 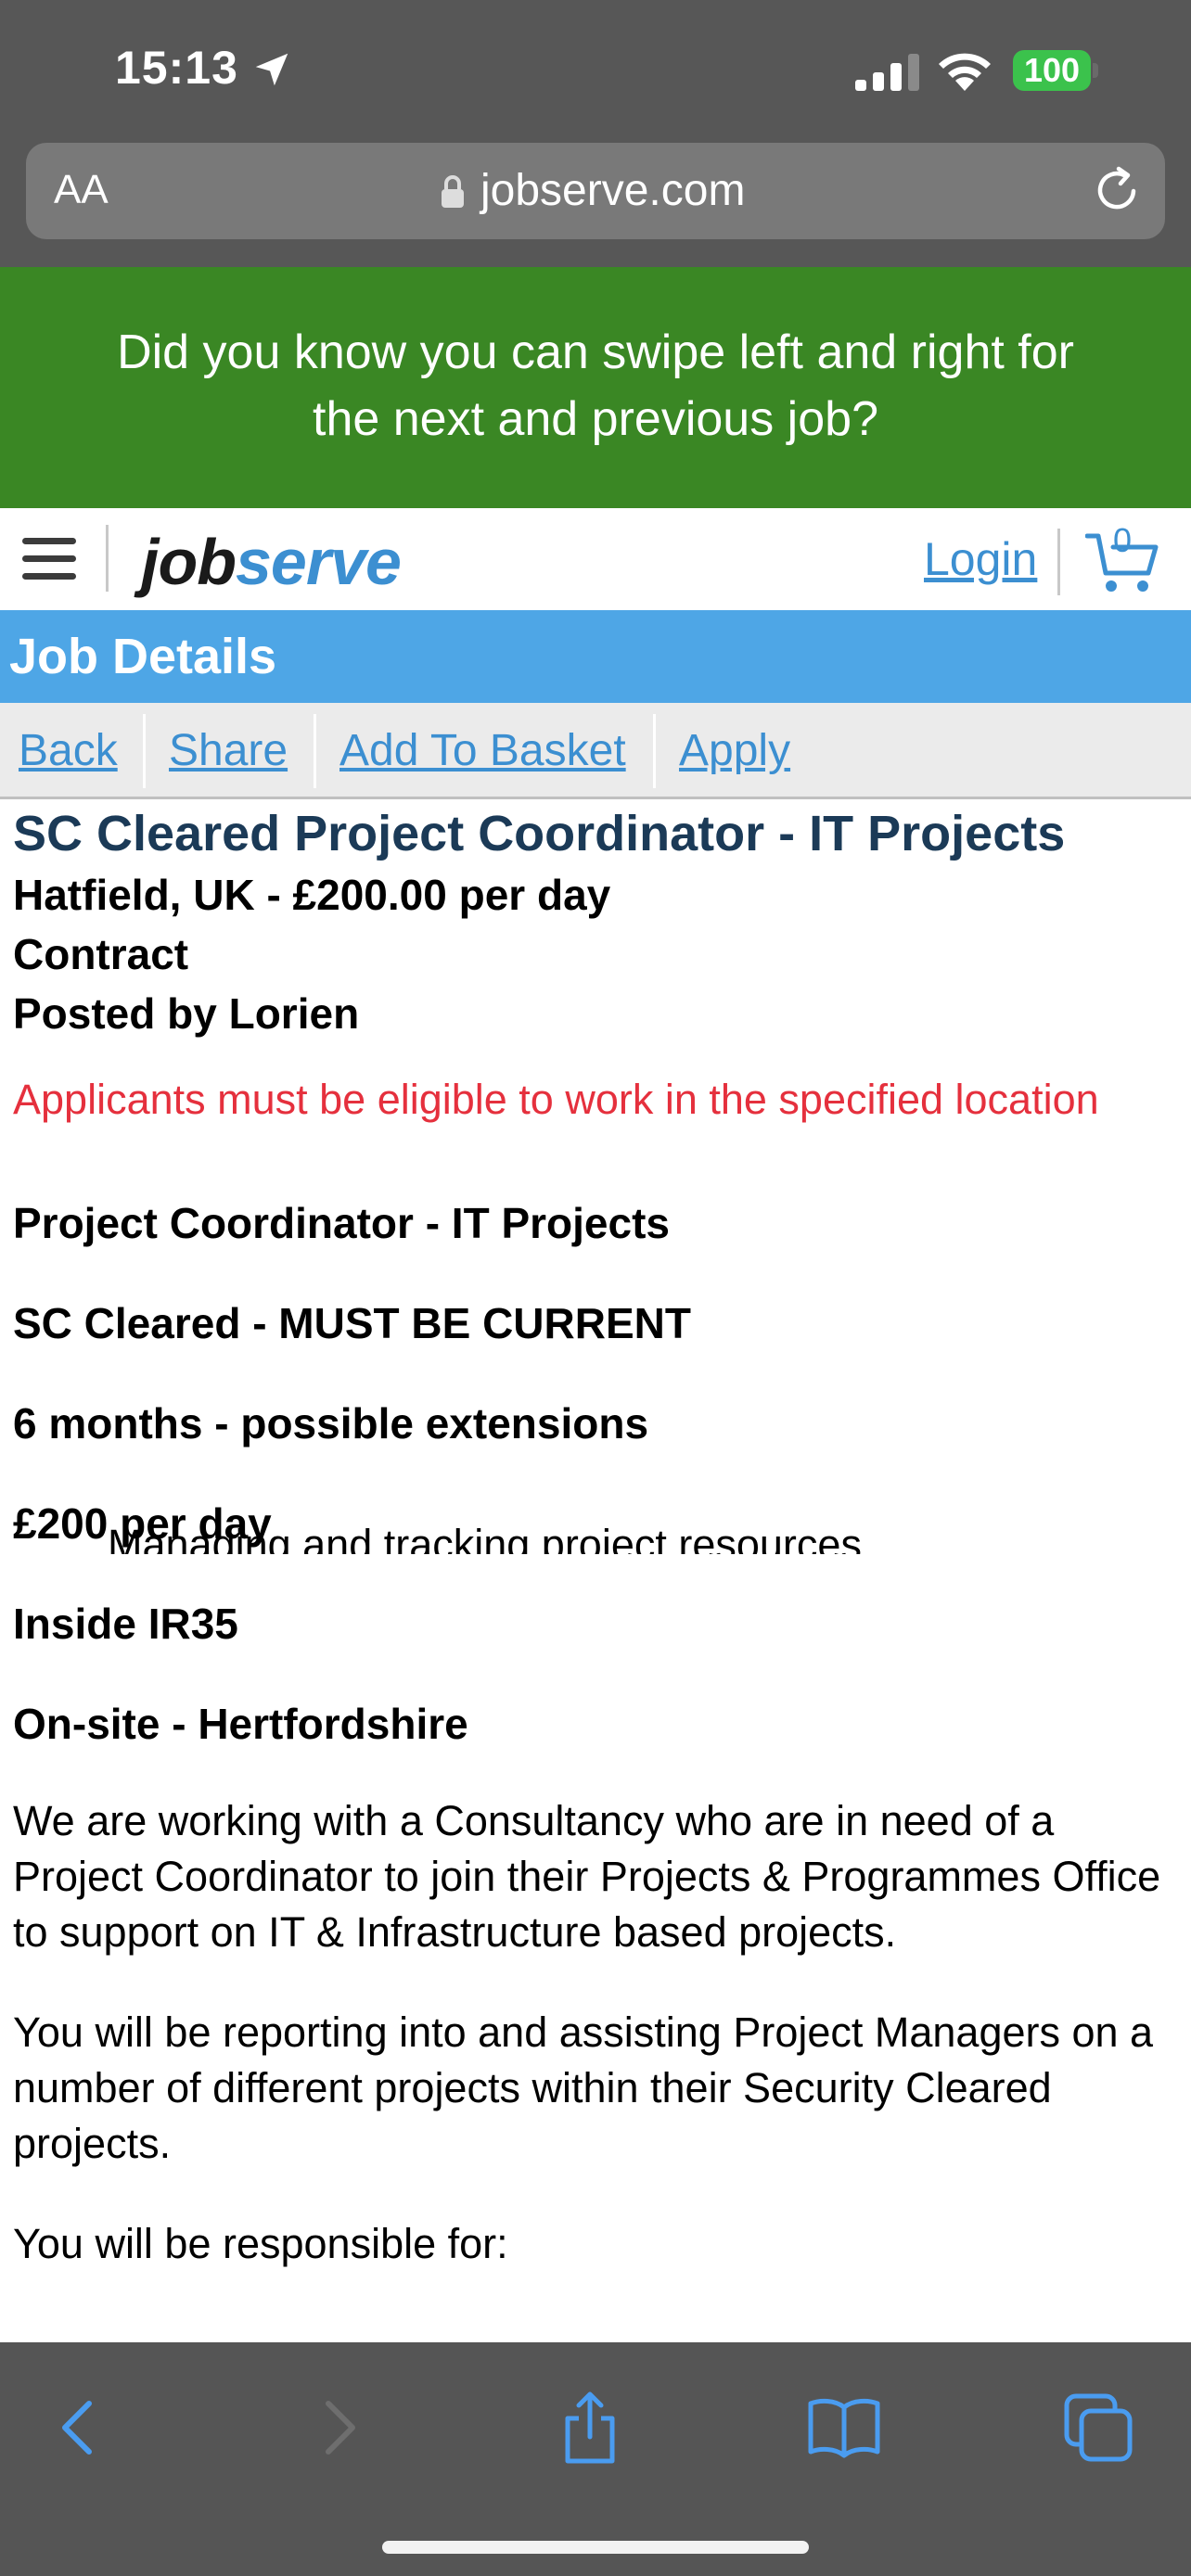 What do you see at coordinates (453, 191) in the screenshot?
I see `lock-icon` at bounding box center [453, 191].